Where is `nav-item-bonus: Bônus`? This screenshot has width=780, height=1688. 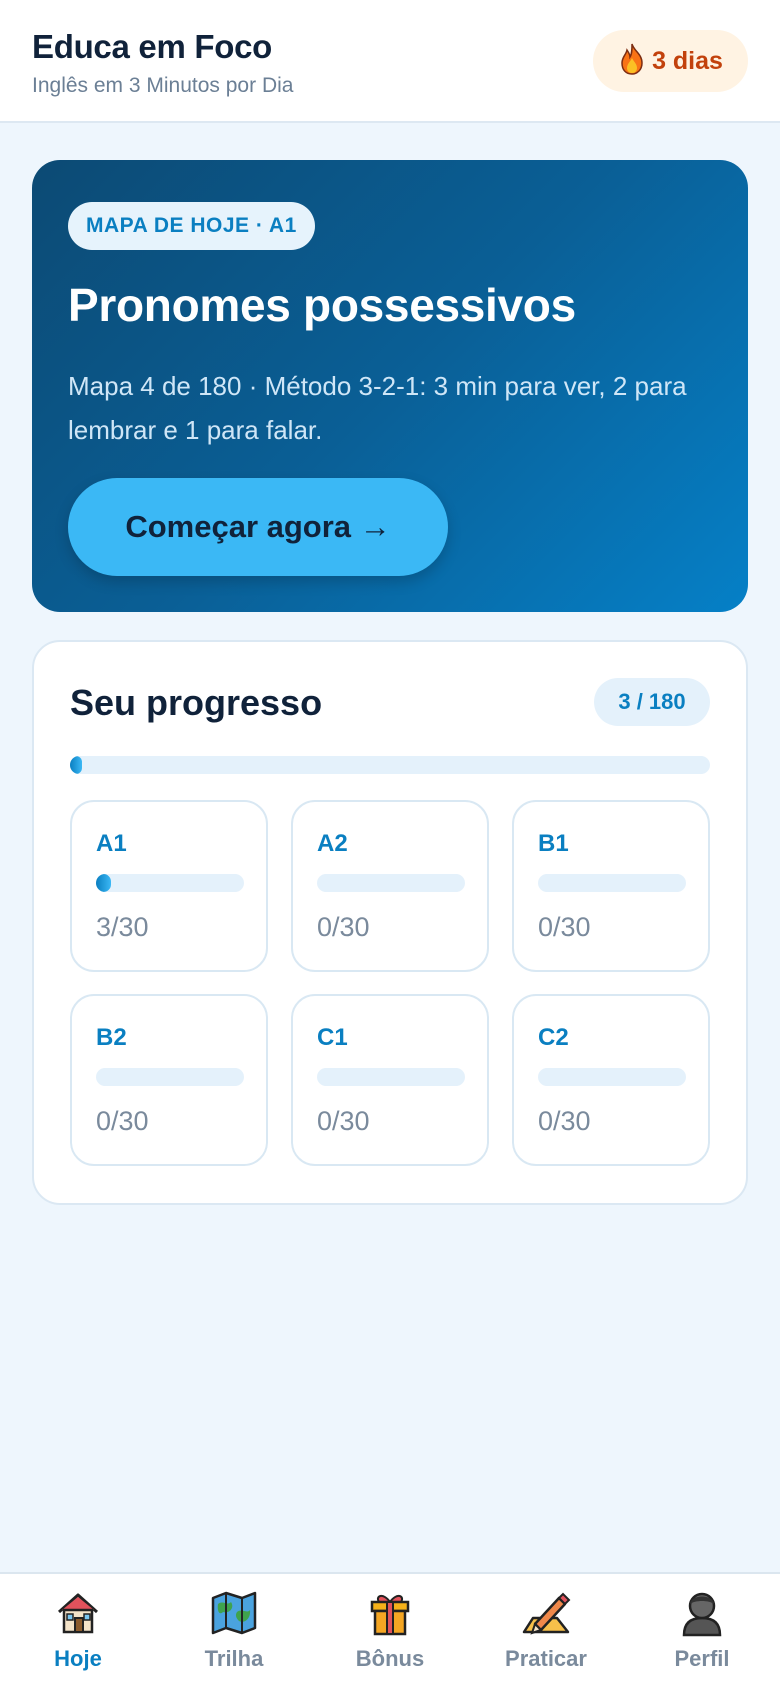
nav-item-bonus: Bônus is located at coordinates (390, 1631).